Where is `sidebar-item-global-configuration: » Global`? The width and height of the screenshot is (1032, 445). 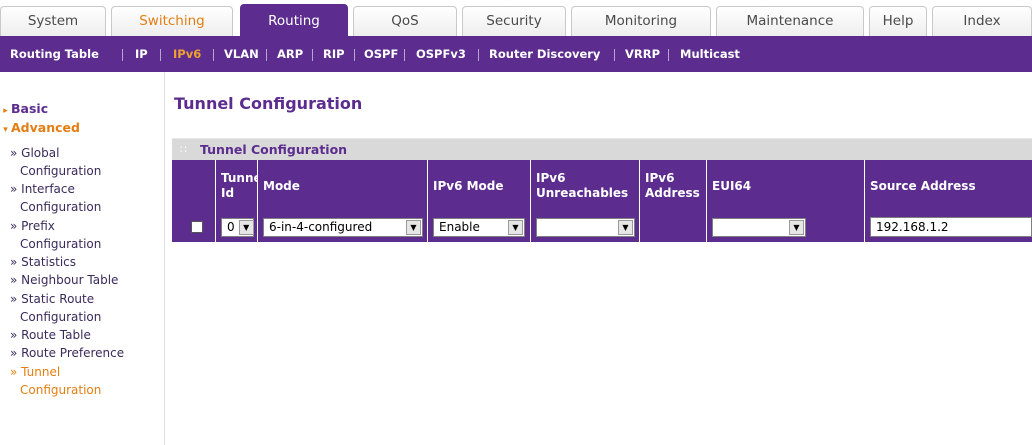 sidebar-item-global-configuration: » Global is located at coordinates (34, 153).